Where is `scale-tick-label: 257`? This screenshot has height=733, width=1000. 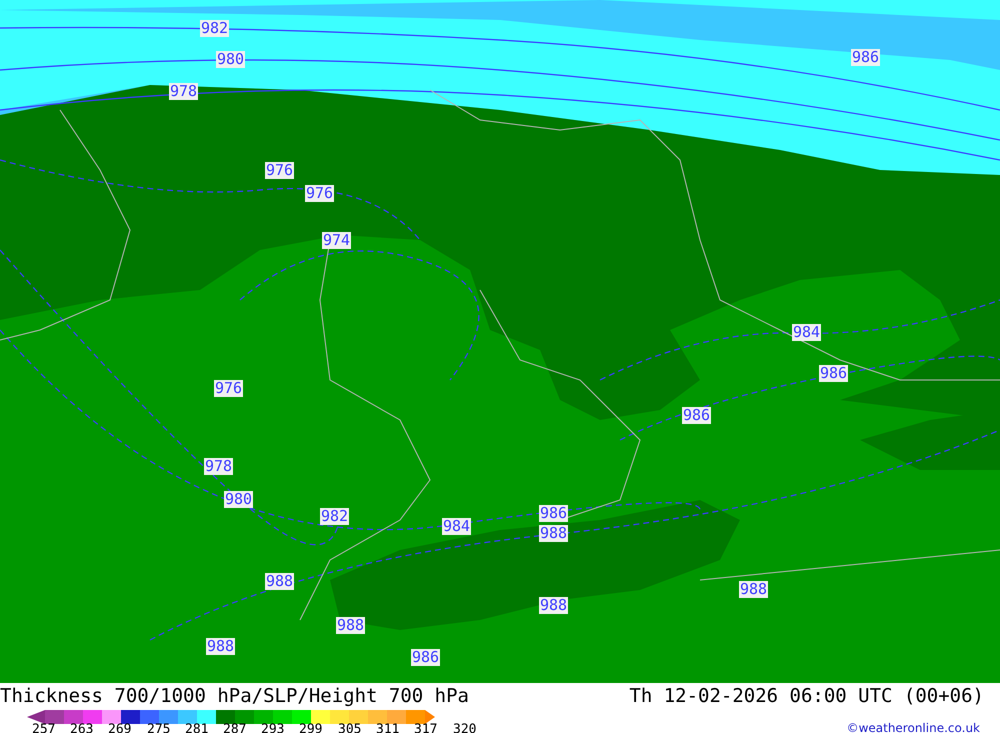
scale-tick-label: 257 is located at coordinates (44, 728).